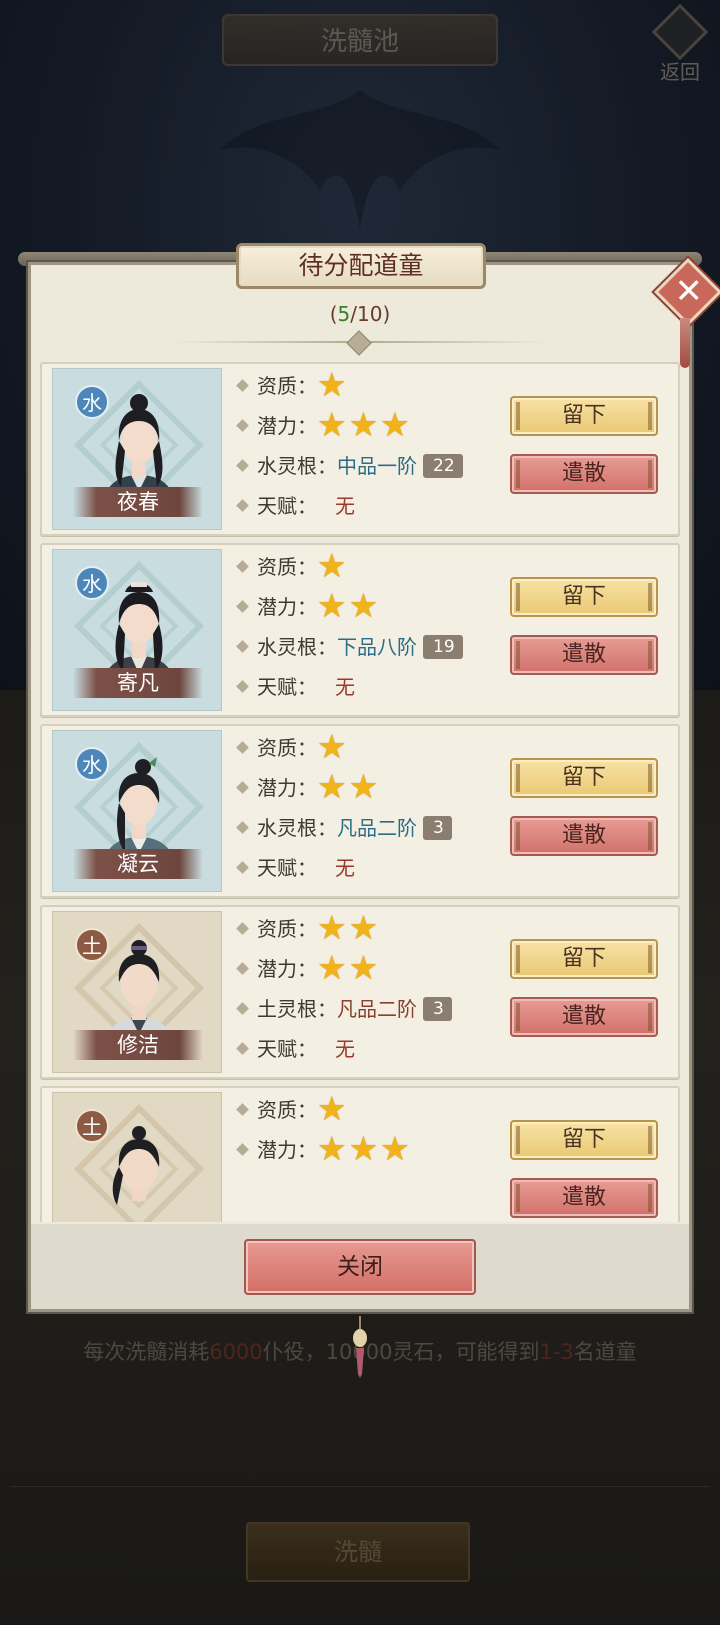 Image resolution: width=720 pixels, height=1625 pixels. I want to click on spirit-root-row: 水灵根：凡品二阶 3, so click(344, 828).